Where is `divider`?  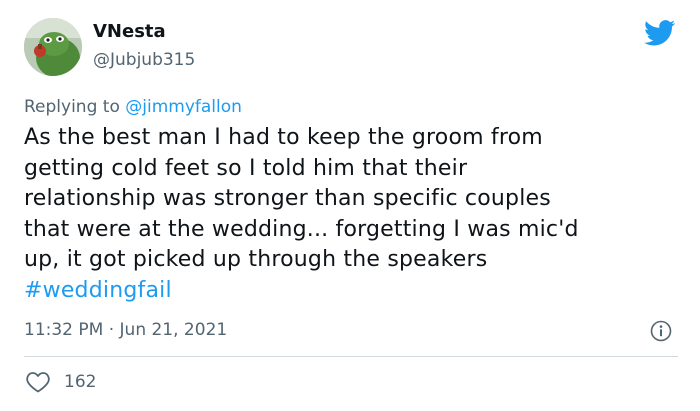
divider is located at coordinates (351, 356).